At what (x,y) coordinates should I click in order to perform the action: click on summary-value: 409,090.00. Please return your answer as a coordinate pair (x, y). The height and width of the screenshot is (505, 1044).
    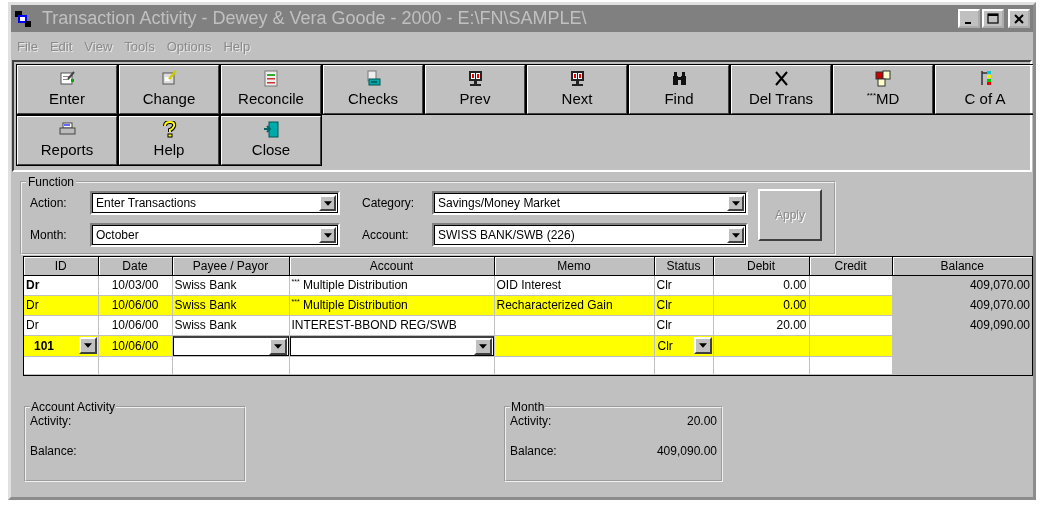
    Looking at the image, I should click on (686, 450).